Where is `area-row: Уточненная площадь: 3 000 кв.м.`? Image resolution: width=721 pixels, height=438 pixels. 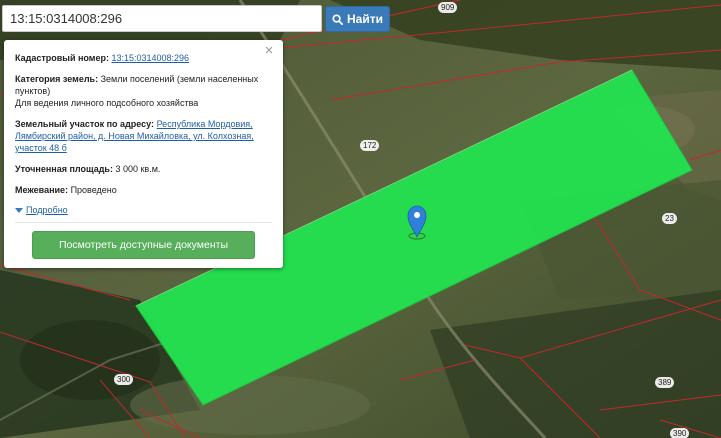
area-row: Уточненная площадь: 3 000 кв.м. is located at coordinates (144, 169).